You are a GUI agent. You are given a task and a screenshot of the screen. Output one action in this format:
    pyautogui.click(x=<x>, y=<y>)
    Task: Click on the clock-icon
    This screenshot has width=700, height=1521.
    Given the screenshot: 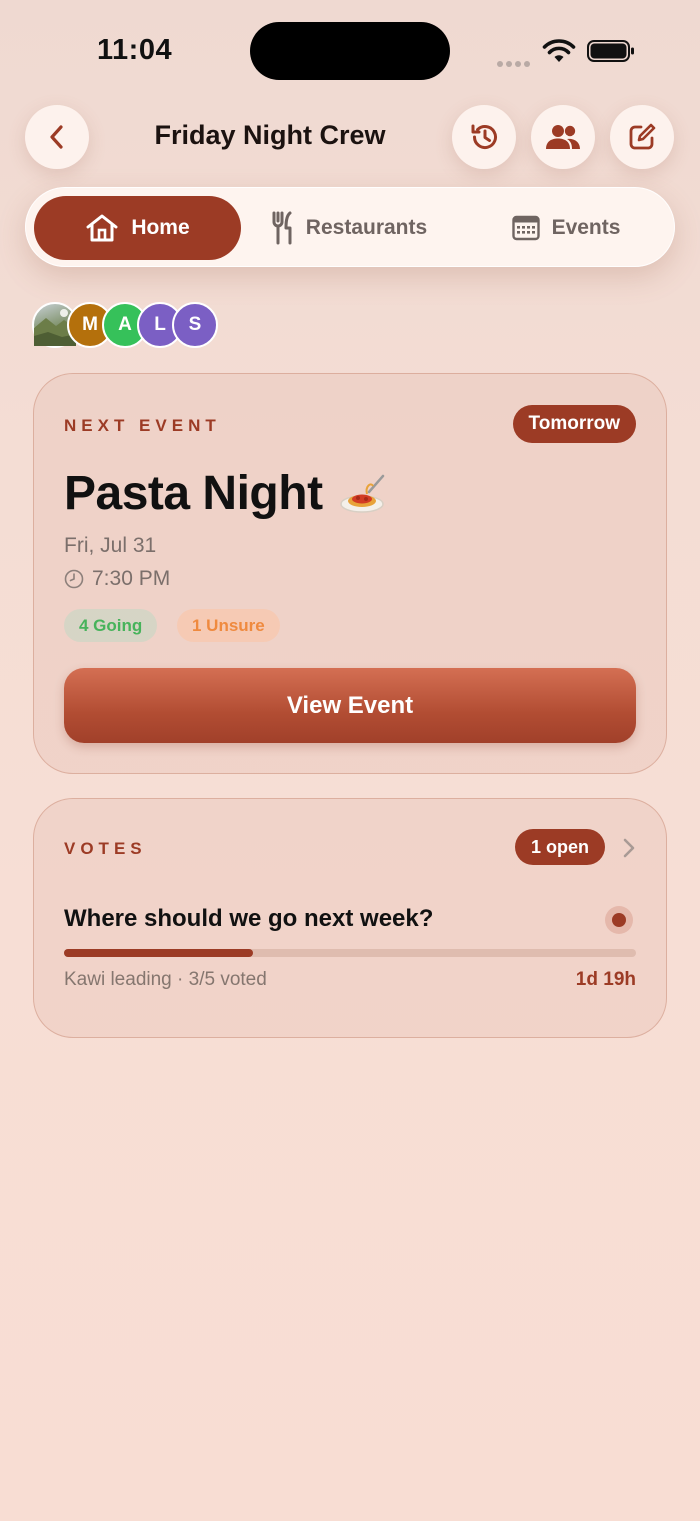 What is the action you would take?
    pyautogui.click(x=74, y=579)
    